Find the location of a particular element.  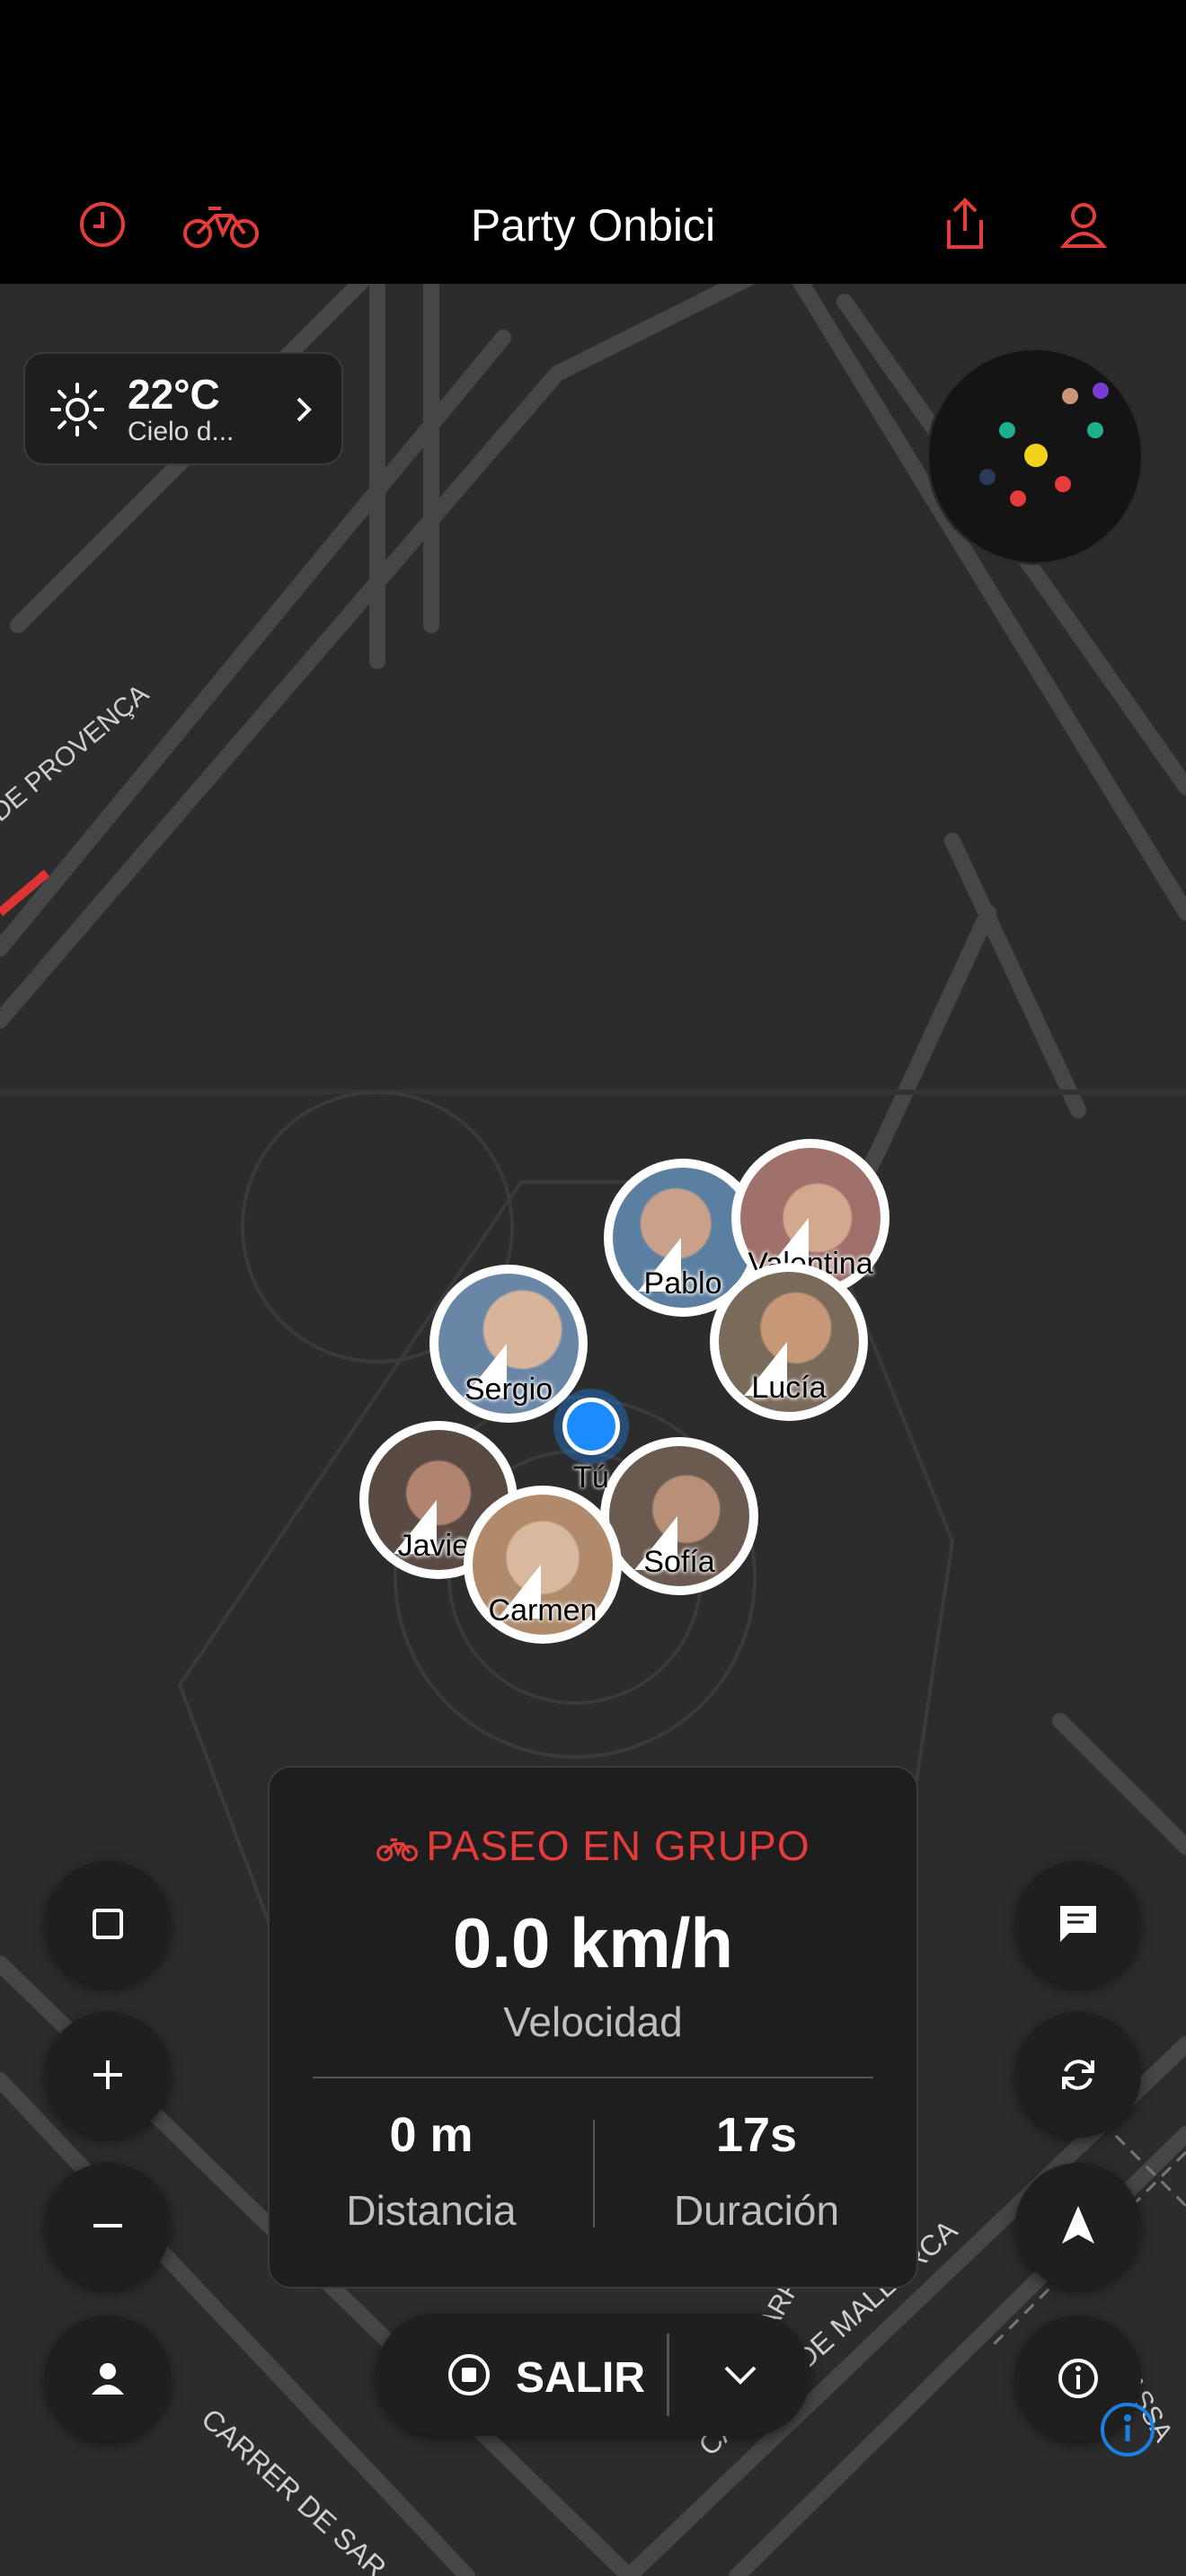

navigation-arrow-icon is located at coordinates (1078, 2225).